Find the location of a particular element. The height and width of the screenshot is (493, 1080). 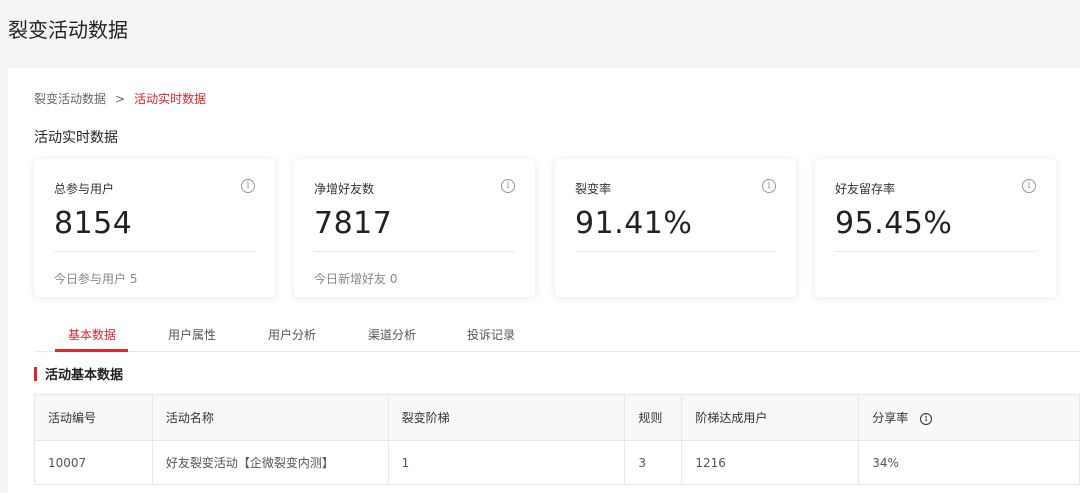

tab-user-attributes: 用户属性 is located at coordinates (192, 334).